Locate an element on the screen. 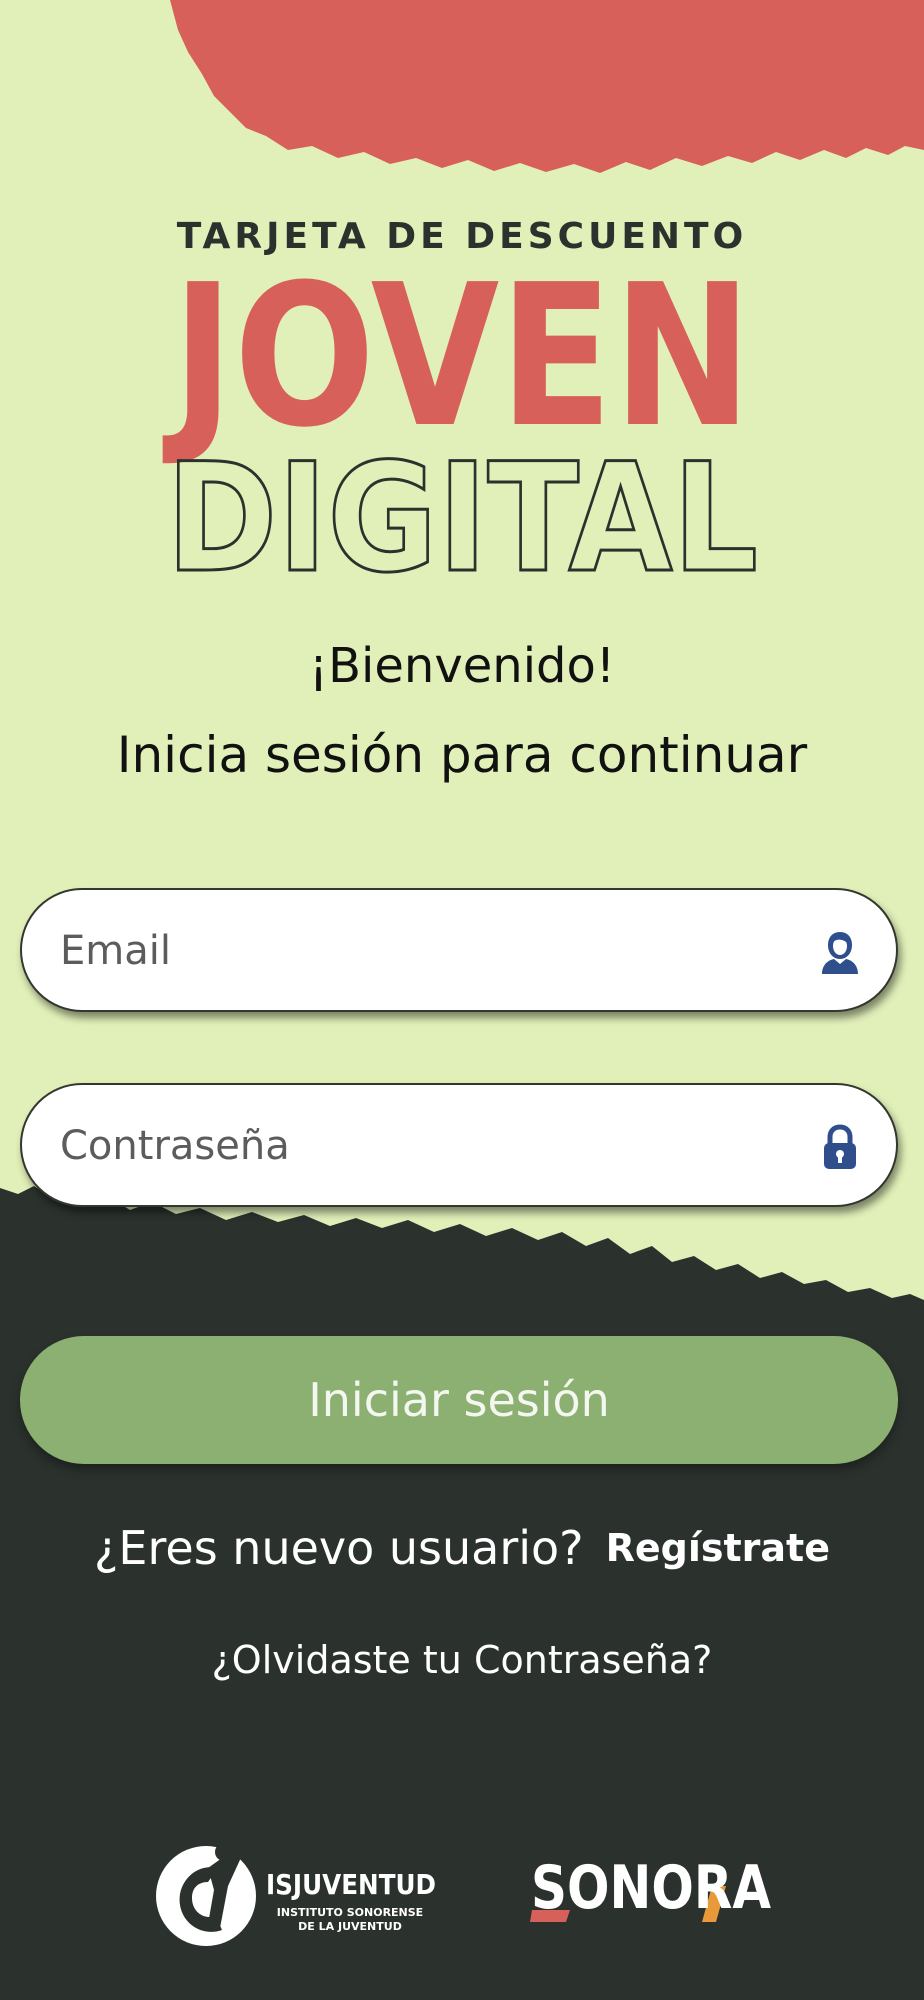 The image size is (924, 2000). isjuventud-name: ISJUVENTUD is located at coordinates (351, 1884).